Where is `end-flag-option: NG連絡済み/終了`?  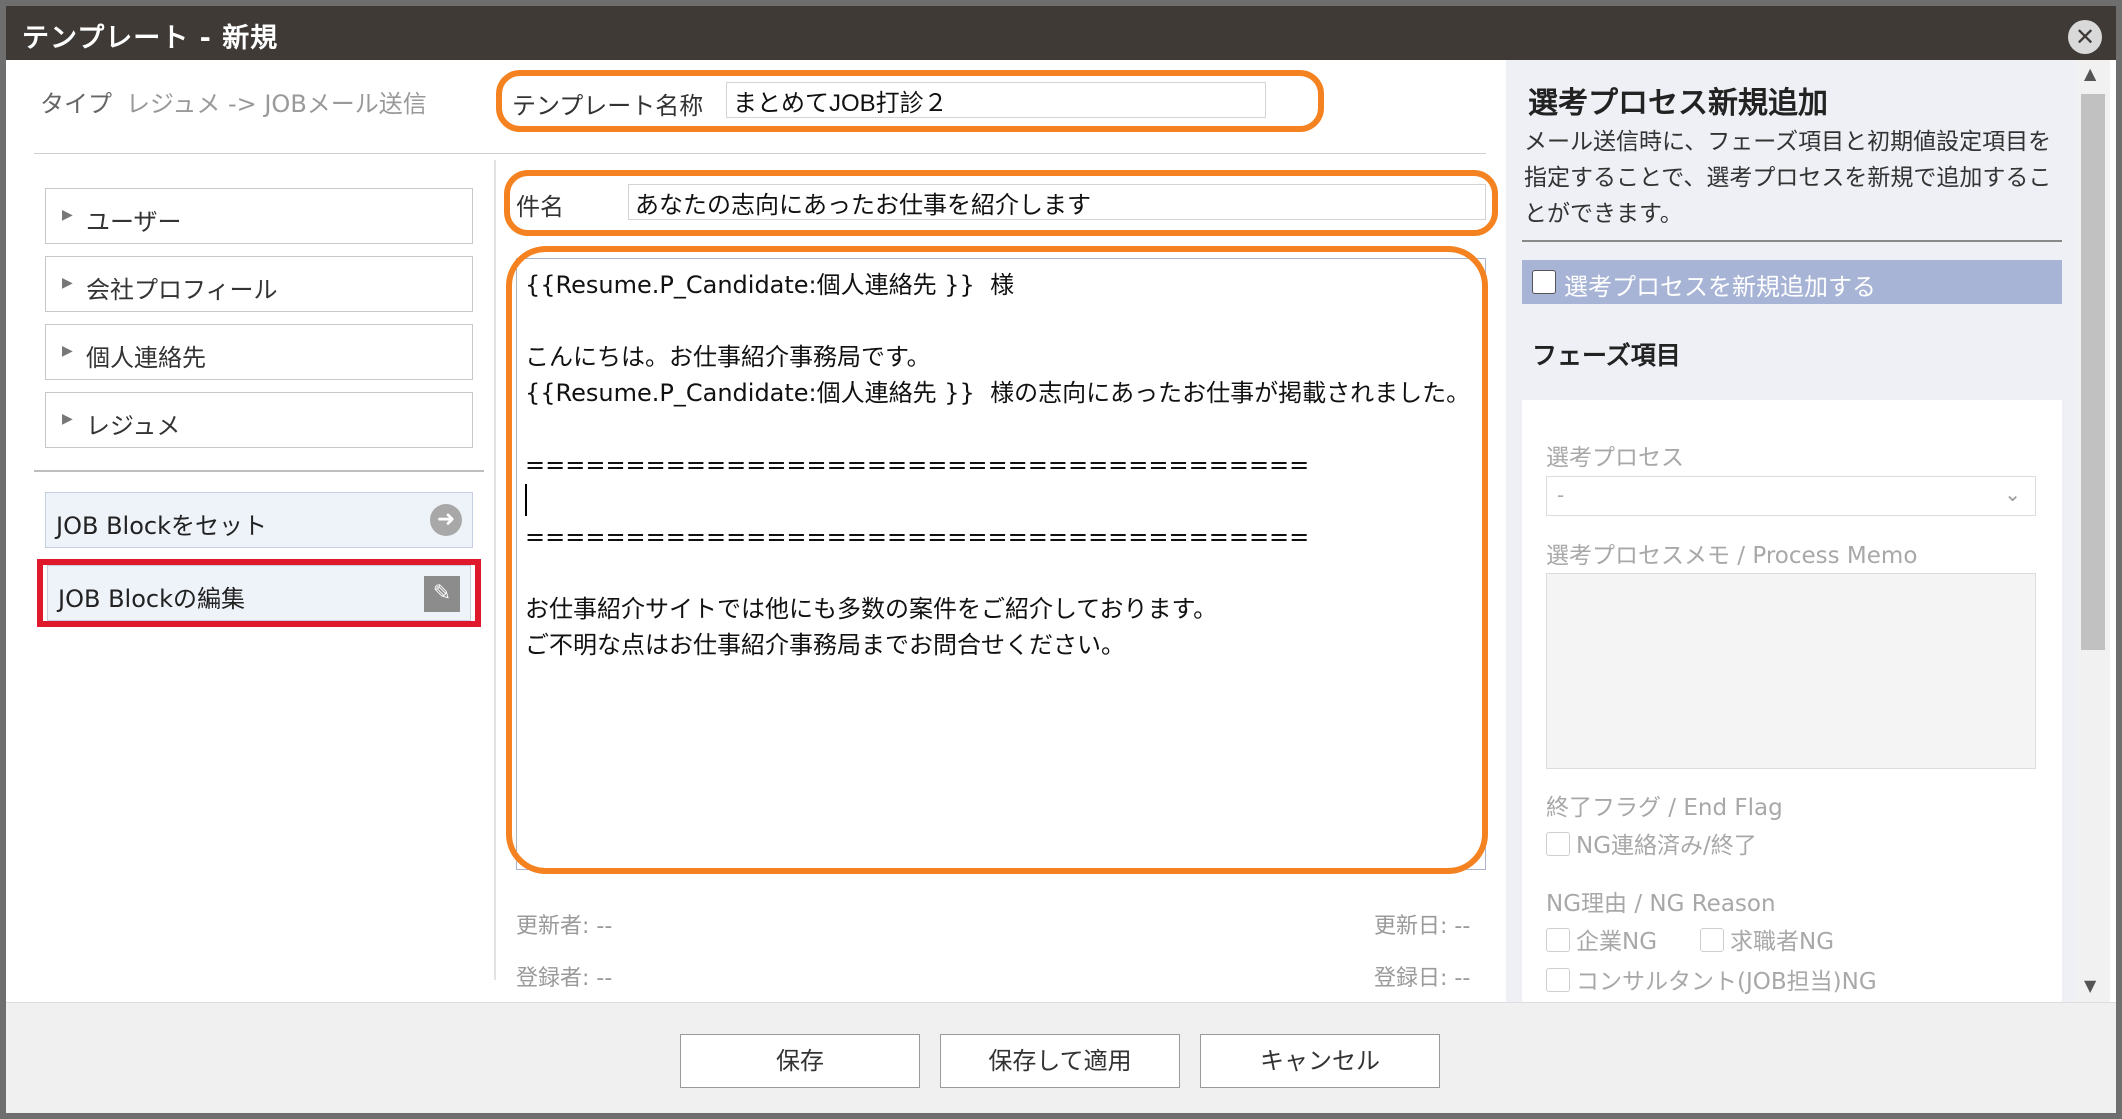
end-flag-option: NG連絡済み/終了 is located at coordinates (1666, 846).